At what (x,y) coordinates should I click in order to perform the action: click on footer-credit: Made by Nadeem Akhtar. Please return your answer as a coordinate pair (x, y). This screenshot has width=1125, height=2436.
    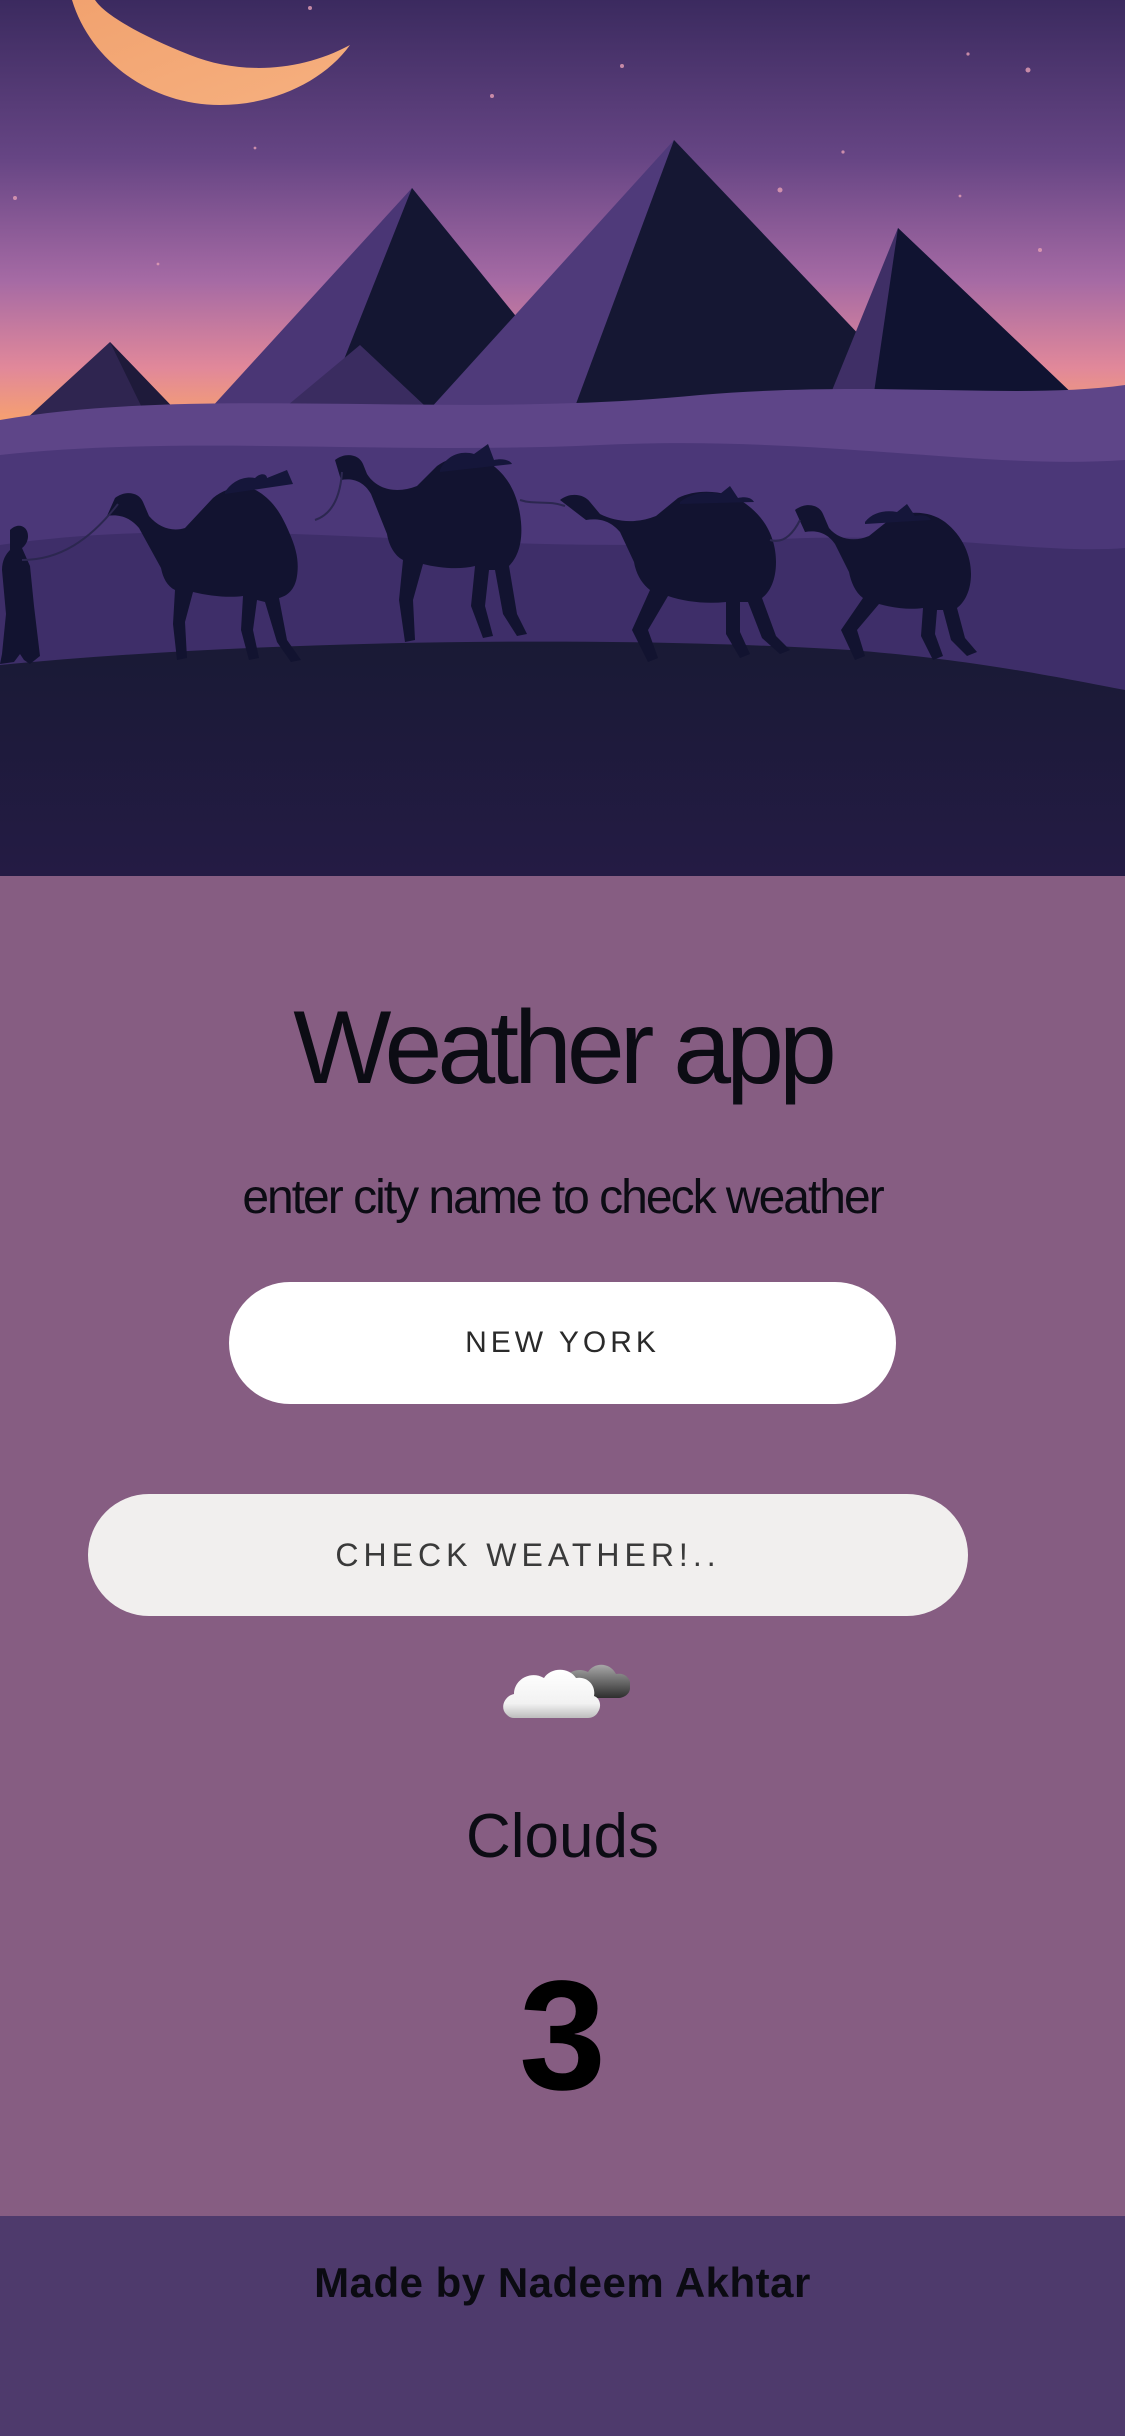
    Looking at the image, I should click on (562, 2282).